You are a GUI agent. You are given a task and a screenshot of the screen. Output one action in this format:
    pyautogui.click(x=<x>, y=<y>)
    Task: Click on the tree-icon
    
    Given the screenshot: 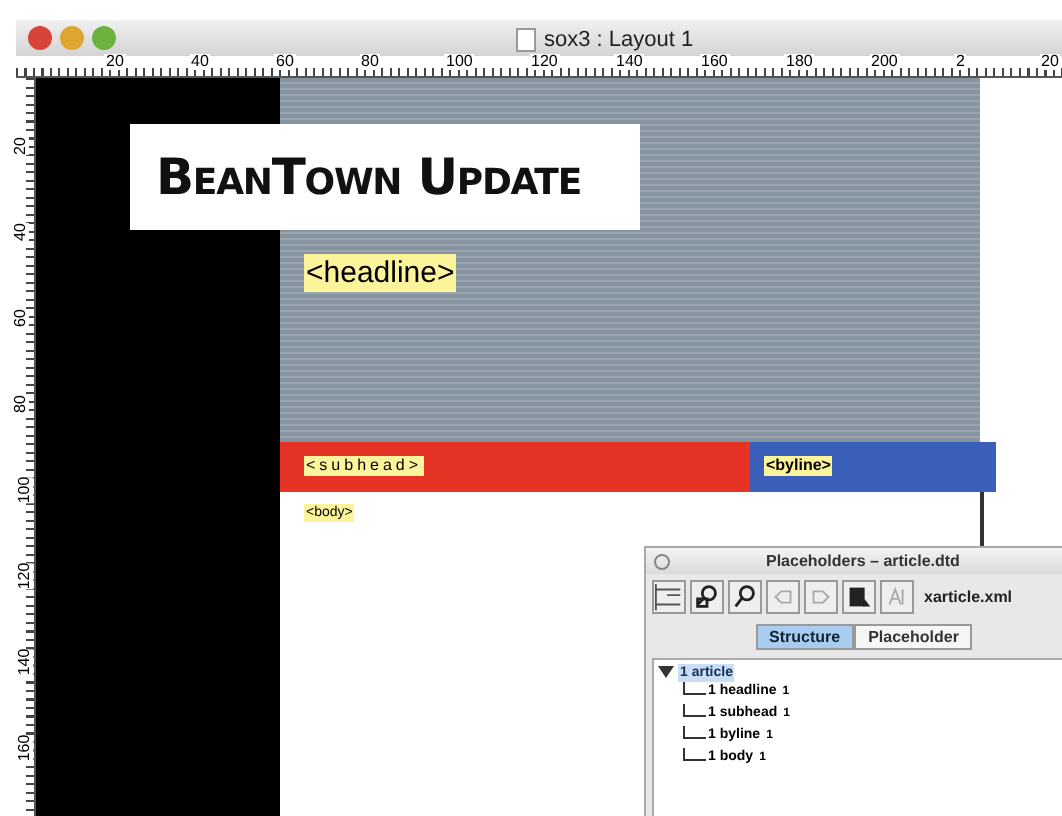 What is the action you would take?
    pyautogui.click(x=669, y=597)
    